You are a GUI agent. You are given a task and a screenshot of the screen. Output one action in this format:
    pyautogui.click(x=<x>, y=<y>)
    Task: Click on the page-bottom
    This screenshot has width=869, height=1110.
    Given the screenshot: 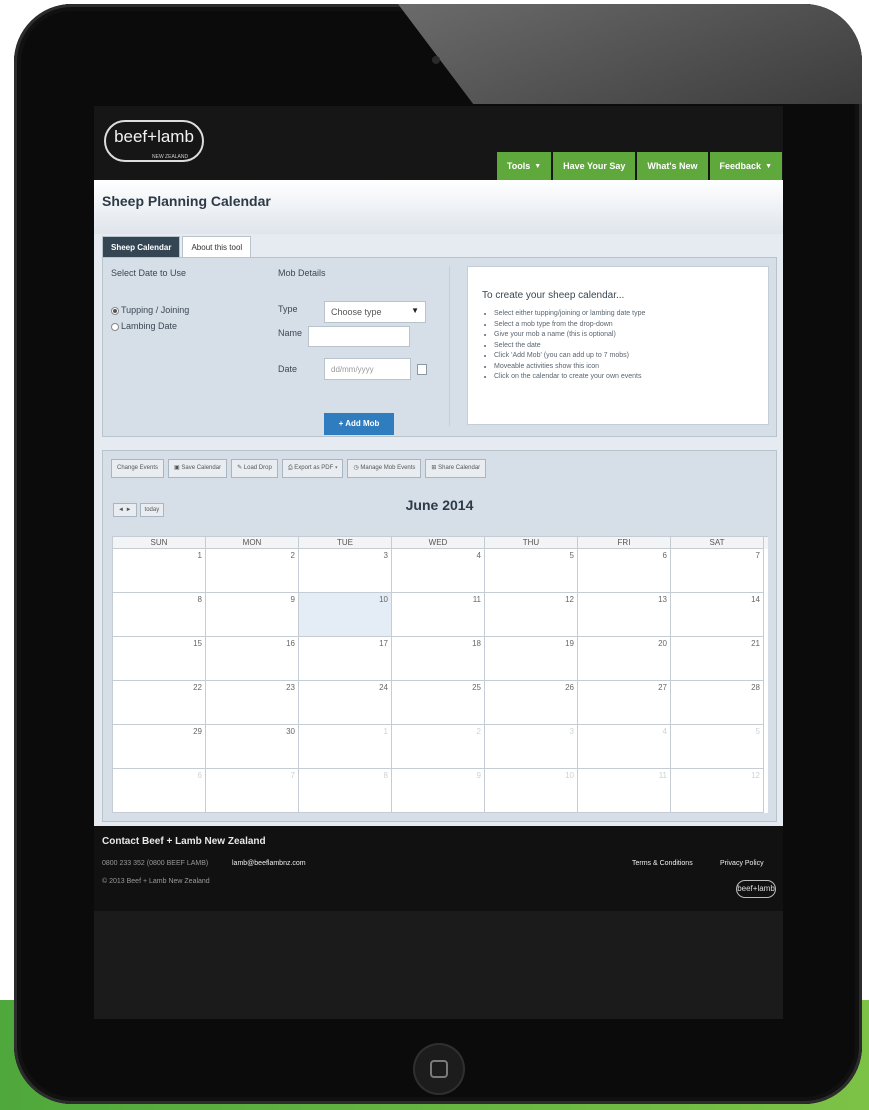 What is the action you would take?
    pyautogui.click(x=438, y=965)
    